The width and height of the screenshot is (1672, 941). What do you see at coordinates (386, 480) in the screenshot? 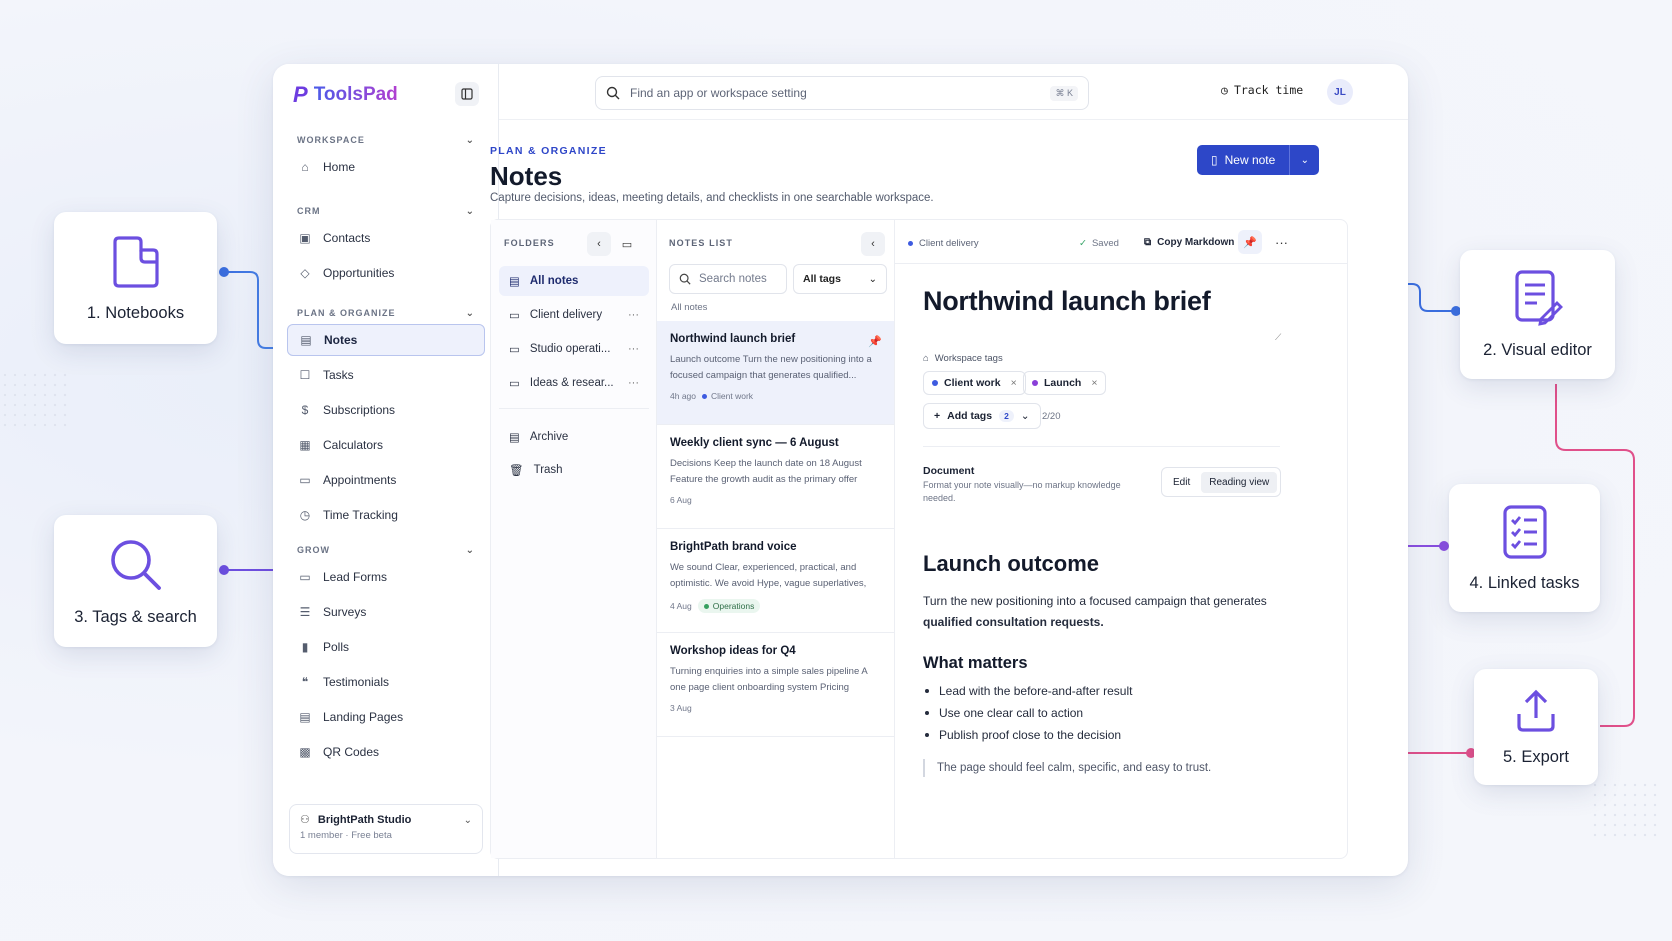
I see `sidebar-item-appointments: ▭ Appointments` at bounding box center [386, 480].